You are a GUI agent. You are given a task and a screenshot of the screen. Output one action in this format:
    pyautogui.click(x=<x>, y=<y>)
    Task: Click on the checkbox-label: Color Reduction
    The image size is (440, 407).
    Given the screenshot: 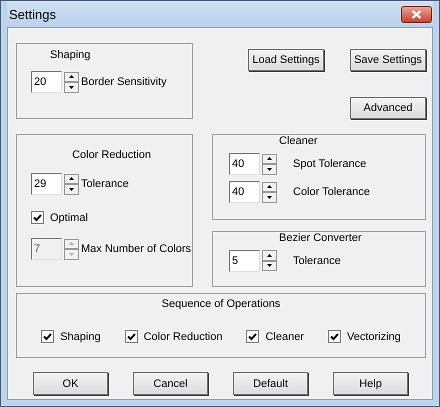 What is the action you would take?
    pyautogui.click(x=183, y=336)
    